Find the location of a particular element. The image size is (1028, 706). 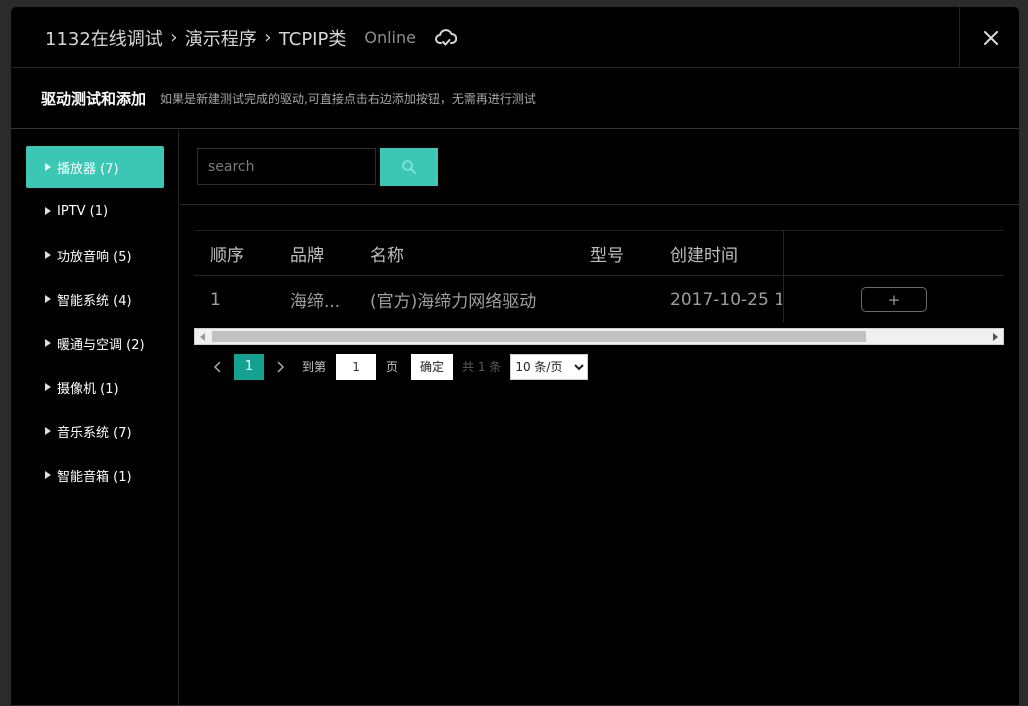

column-header-created: 创建时间 is located at coordinates (726, 253).